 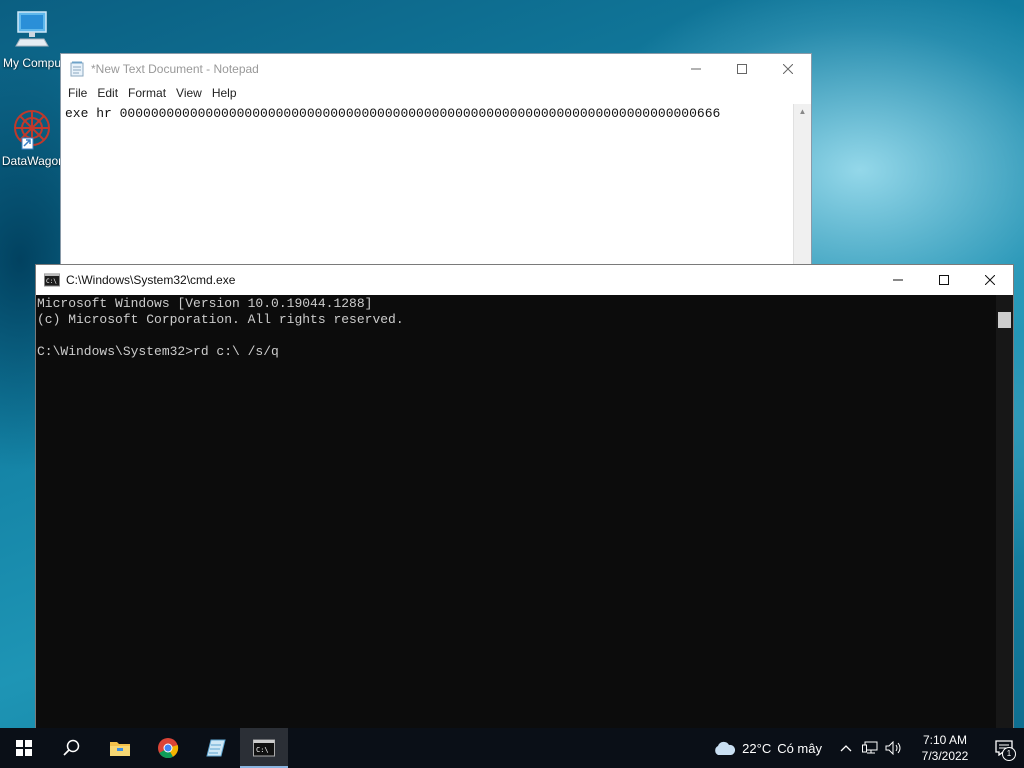 I want to click on action-center-button: 1, so click(x=1004, y=748).